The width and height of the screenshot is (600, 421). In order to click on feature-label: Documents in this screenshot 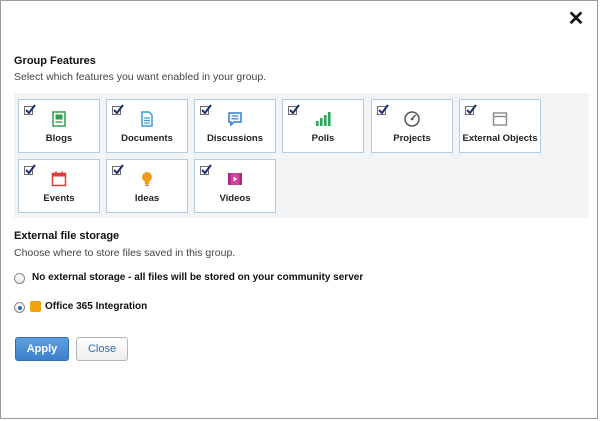, I will do `click(147, 138)`.